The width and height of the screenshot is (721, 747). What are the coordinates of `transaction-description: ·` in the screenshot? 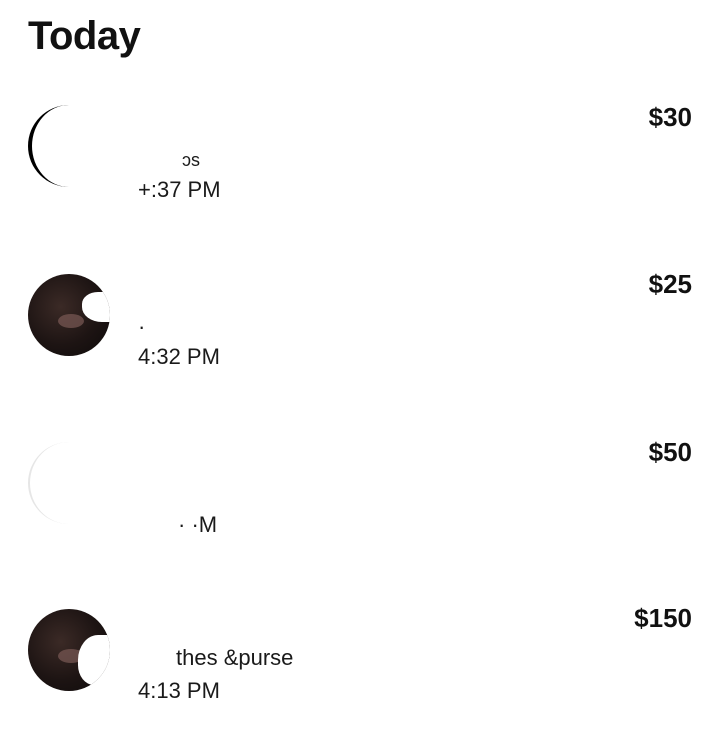 It's located at (142, 326).